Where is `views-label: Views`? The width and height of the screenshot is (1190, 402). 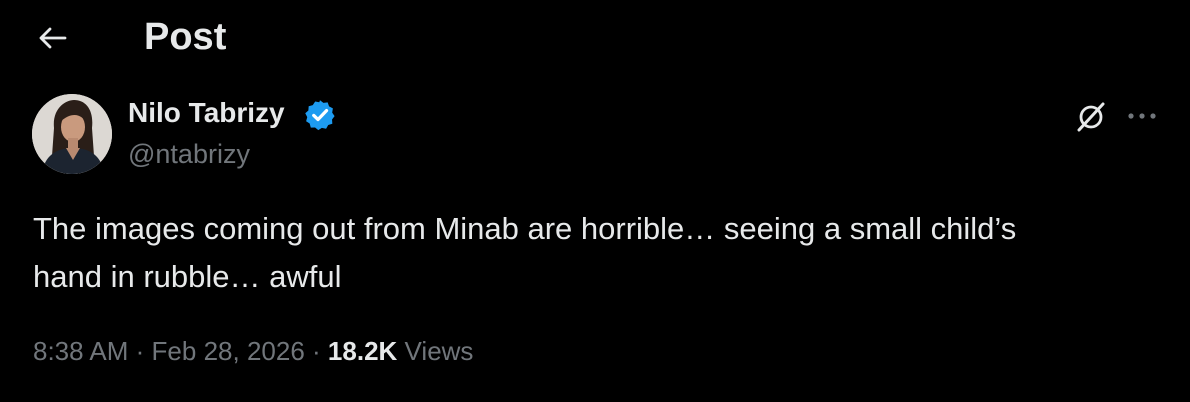 views-label: Views is located at coordinates (439, 351).